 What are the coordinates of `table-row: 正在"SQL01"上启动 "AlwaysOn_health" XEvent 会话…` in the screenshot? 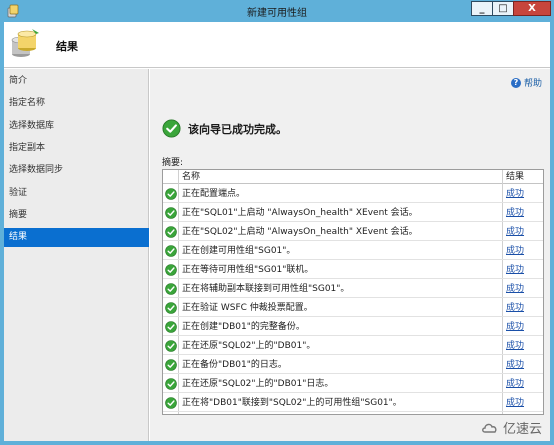 It's located at (353, 213).